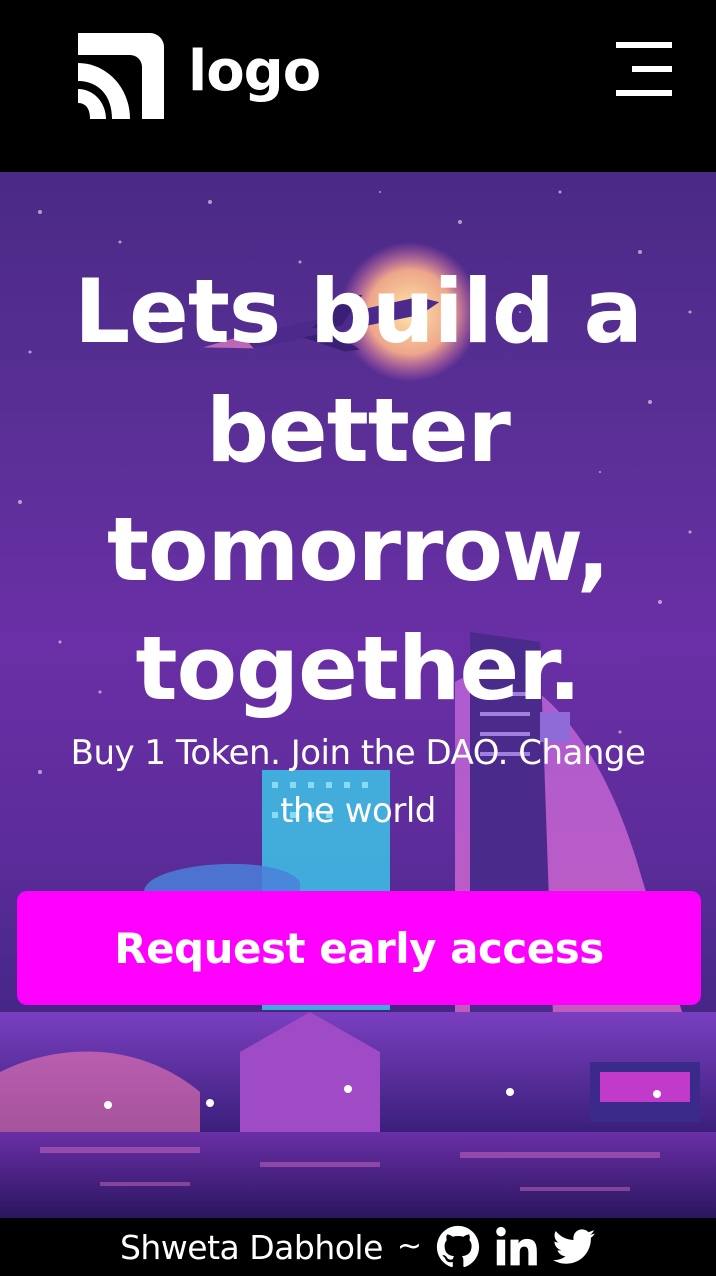 The height and width of the screenshot is (1276, 716). I want to click on footer-author: Shweta Dabhole, so click(251, 1247).